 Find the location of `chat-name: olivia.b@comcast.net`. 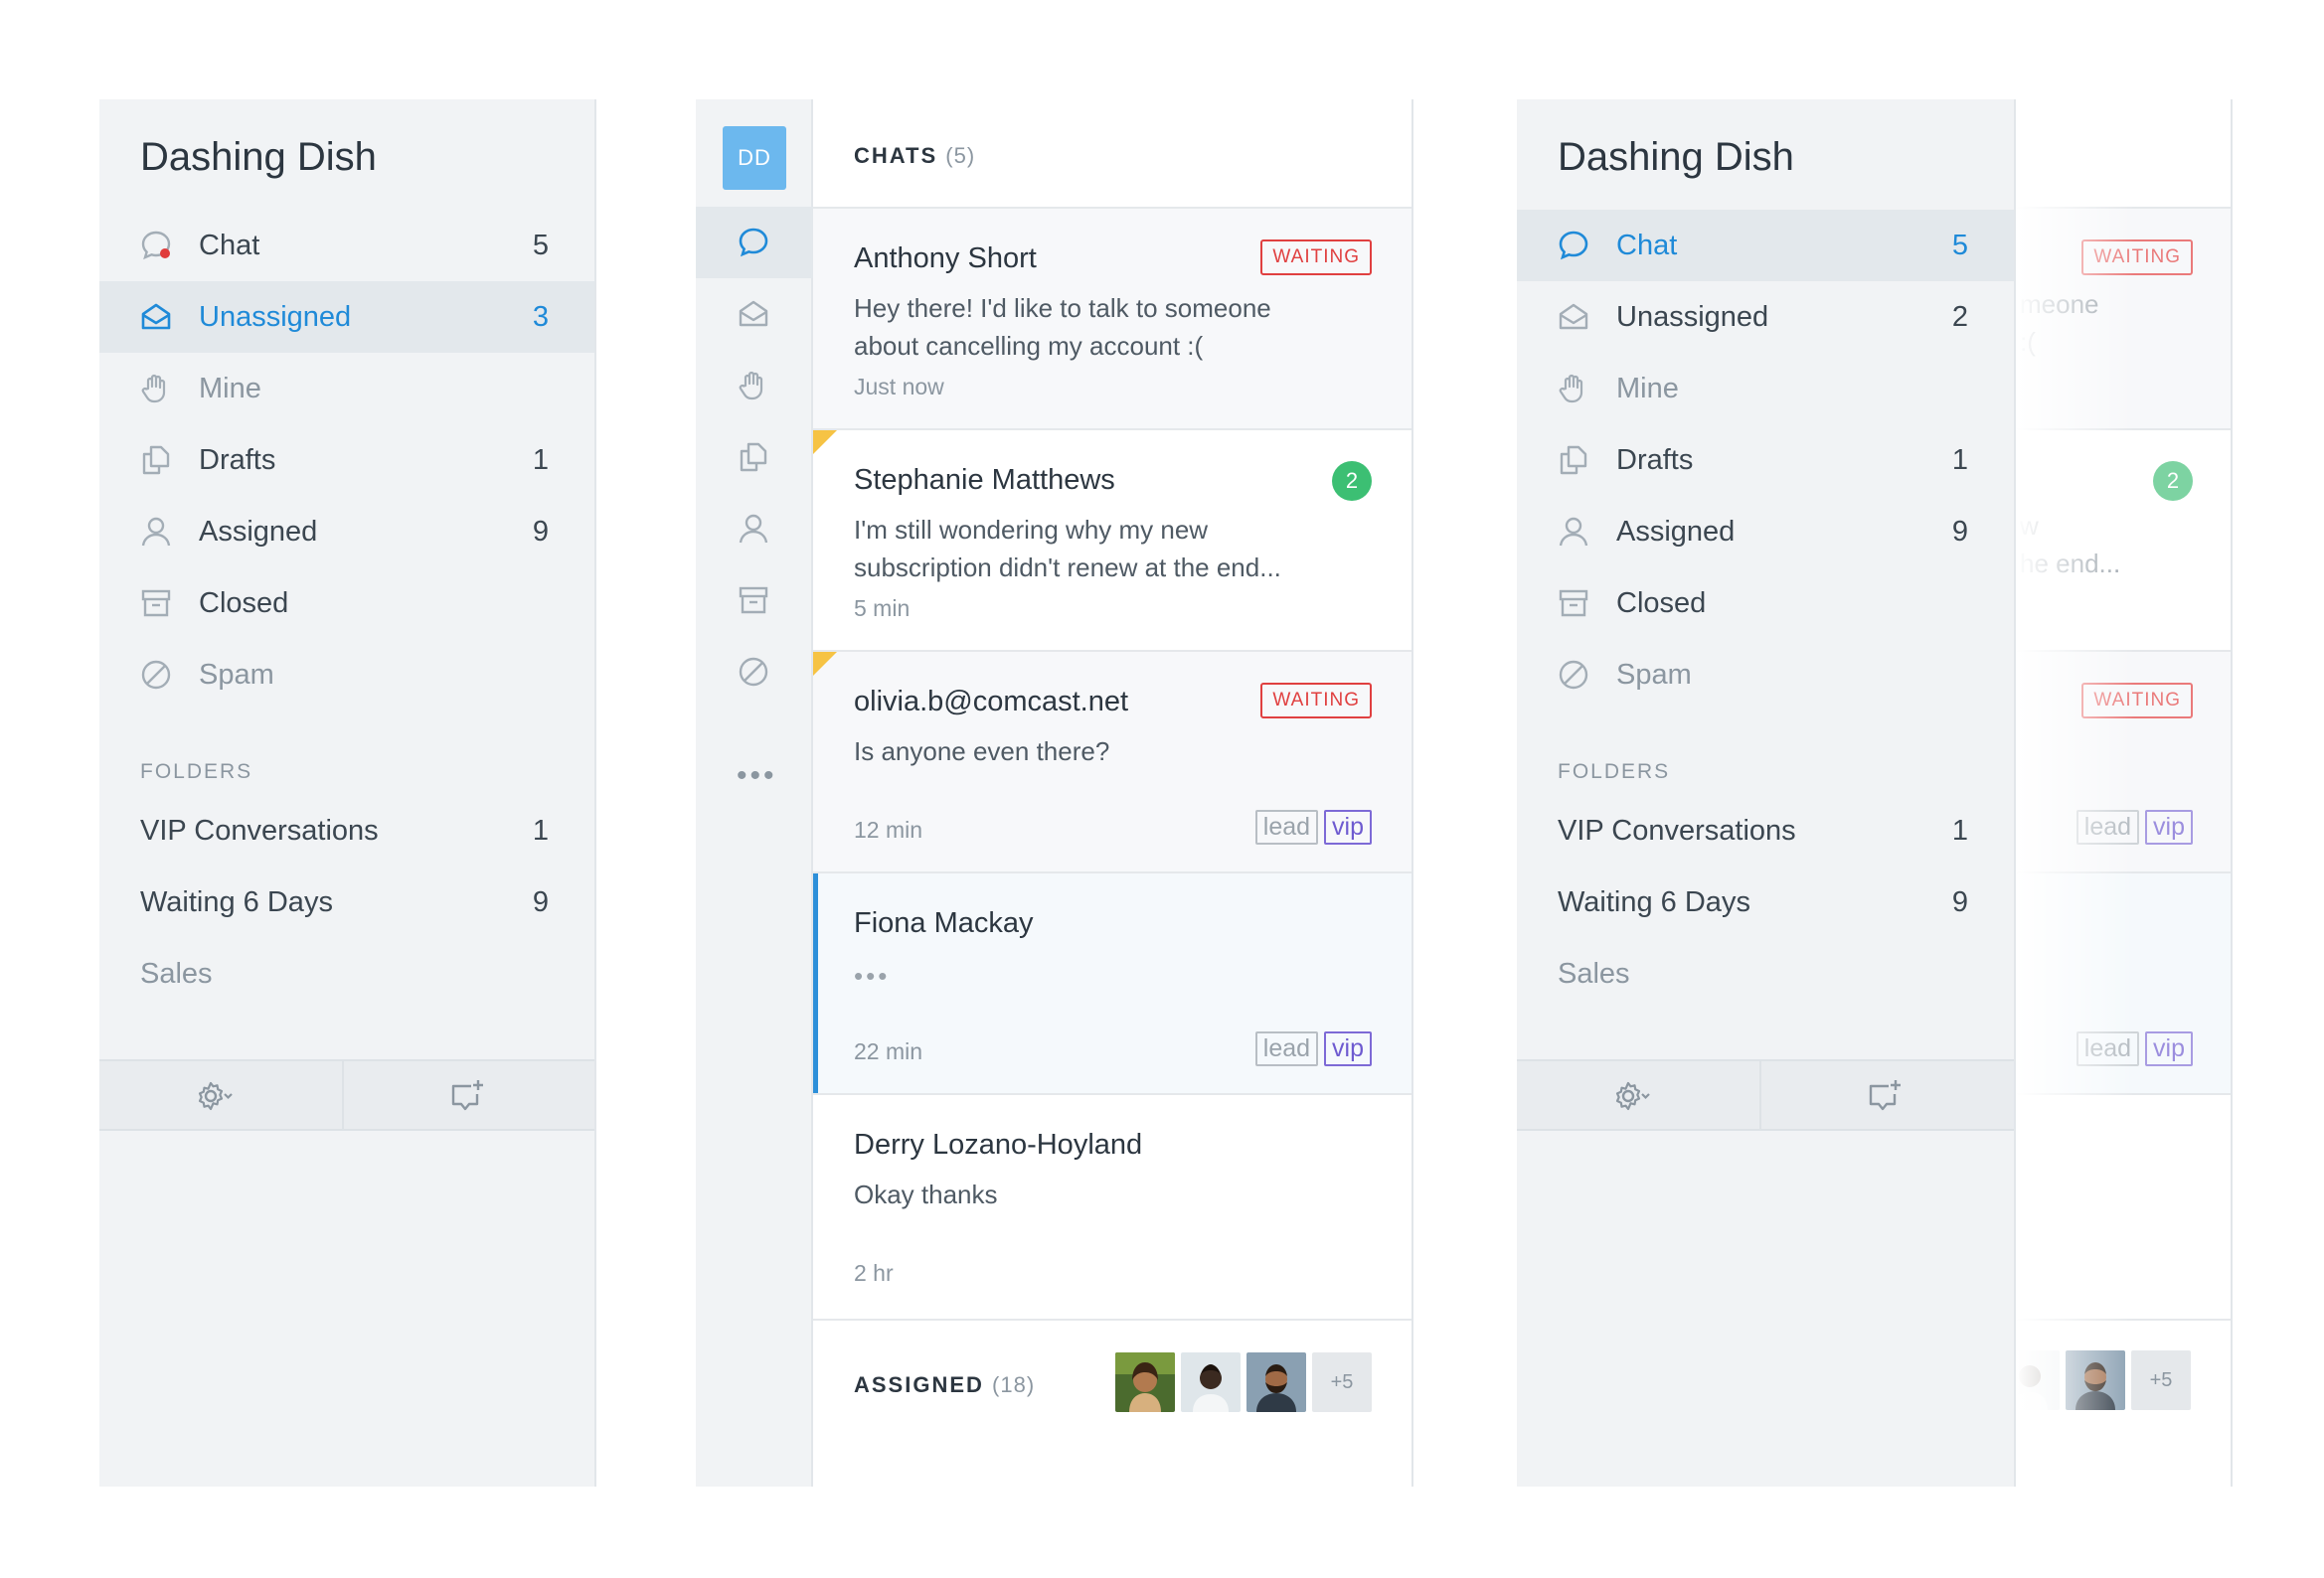

chat-name: olivia.b@comcast.net is located at coordinates (991, 701).